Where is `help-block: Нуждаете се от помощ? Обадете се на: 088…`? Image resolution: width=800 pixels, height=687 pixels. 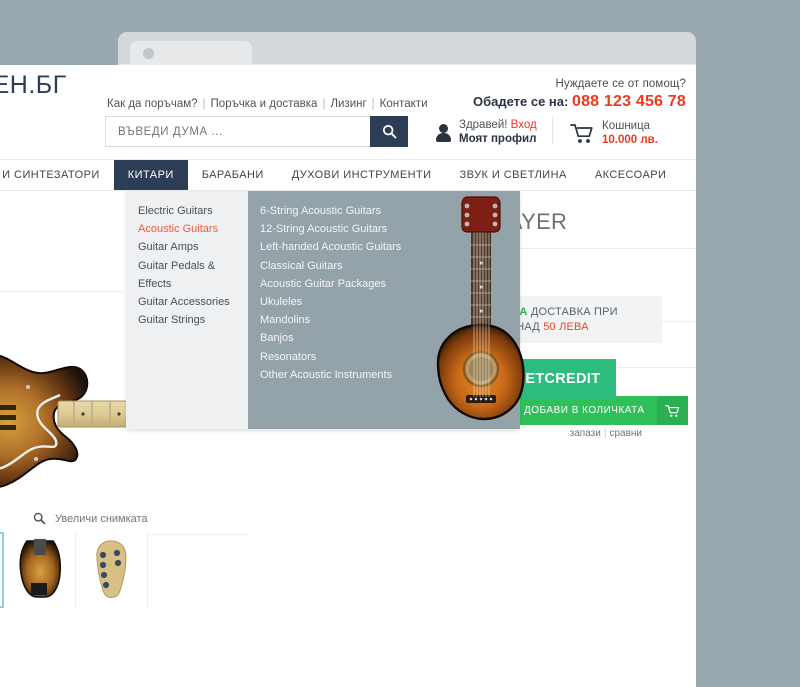
help-block: Нуждаете се от помощ? Обадете се на: 088… is located at coordinates (579, 94).